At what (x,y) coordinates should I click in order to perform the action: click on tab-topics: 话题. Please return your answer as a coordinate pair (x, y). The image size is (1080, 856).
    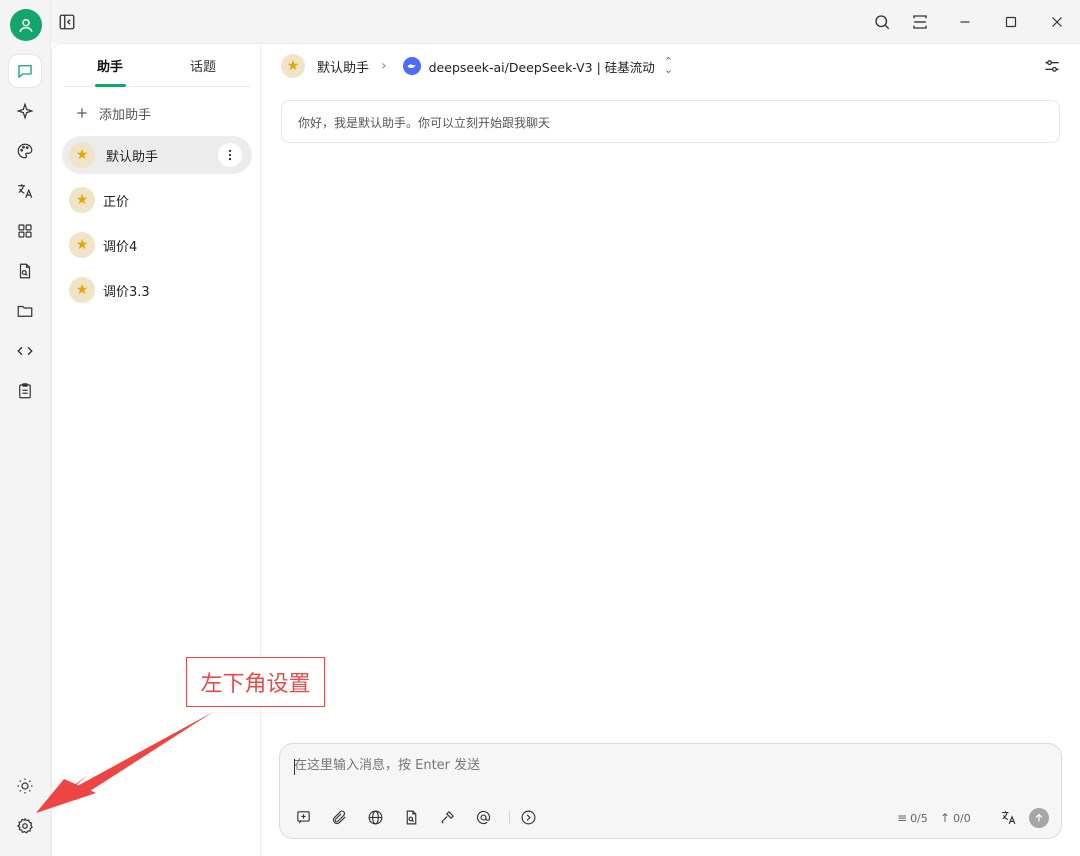
    Looking at the image, I should click on (203, 65).